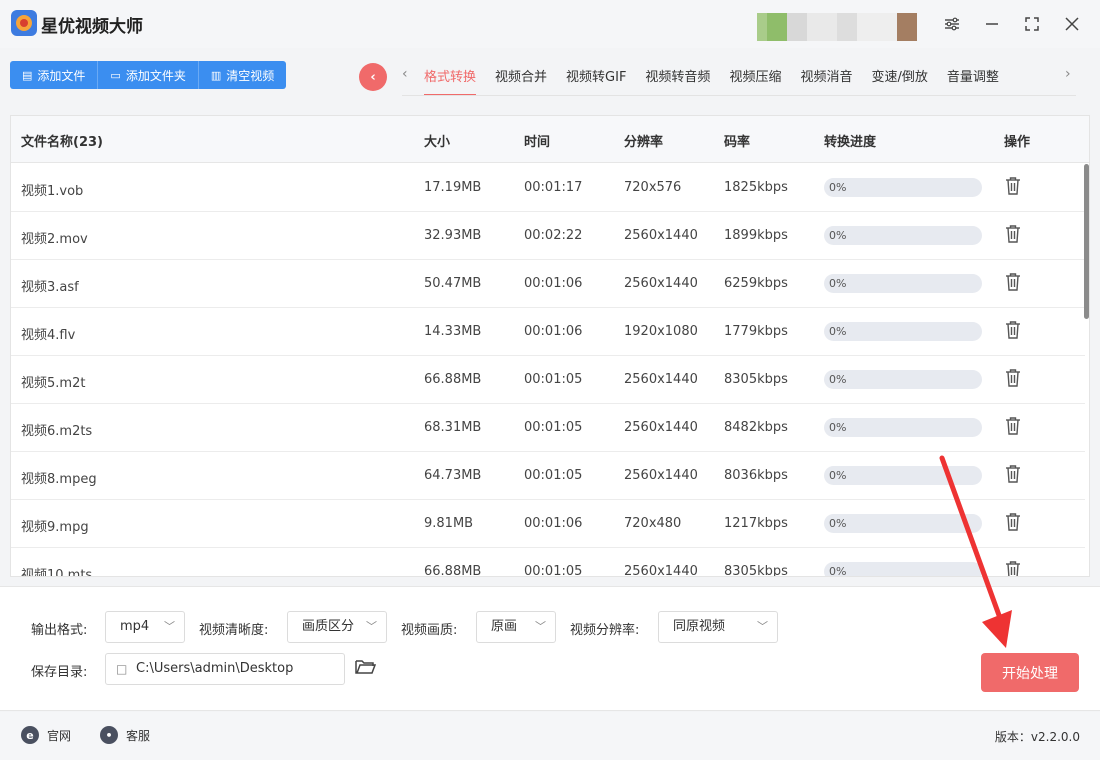  What do you see at coordinates (516, 627) in the screenshot?
I see `quality-select: 原画 ﹀` at bounding box center [516, 627].